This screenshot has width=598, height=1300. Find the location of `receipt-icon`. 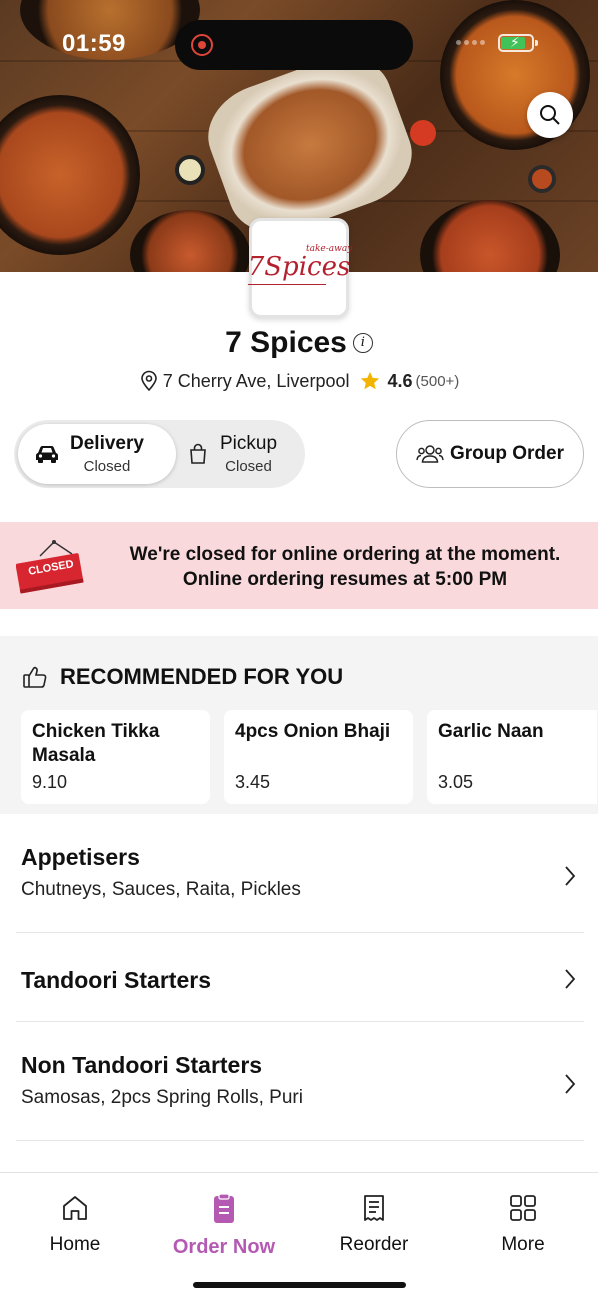

receipt-icon is located at coordinates (374, 1208).